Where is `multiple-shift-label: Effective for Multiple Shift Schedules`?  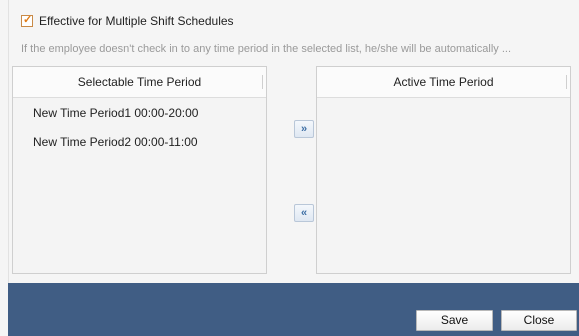
multiple-shift-label: Effective for Multiple Shift Schedules is located at coordinates (136, 21).